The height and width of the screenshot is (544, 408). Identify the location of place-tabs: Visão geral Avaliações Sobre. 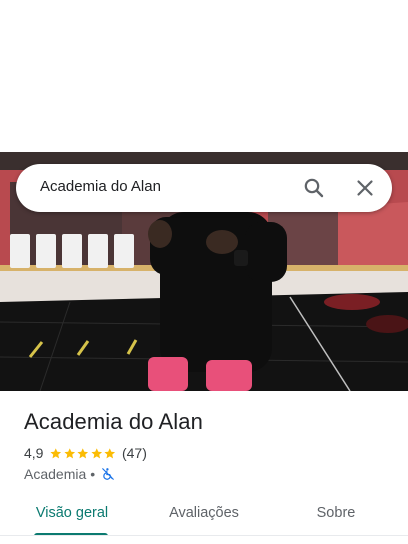
(204, 515).